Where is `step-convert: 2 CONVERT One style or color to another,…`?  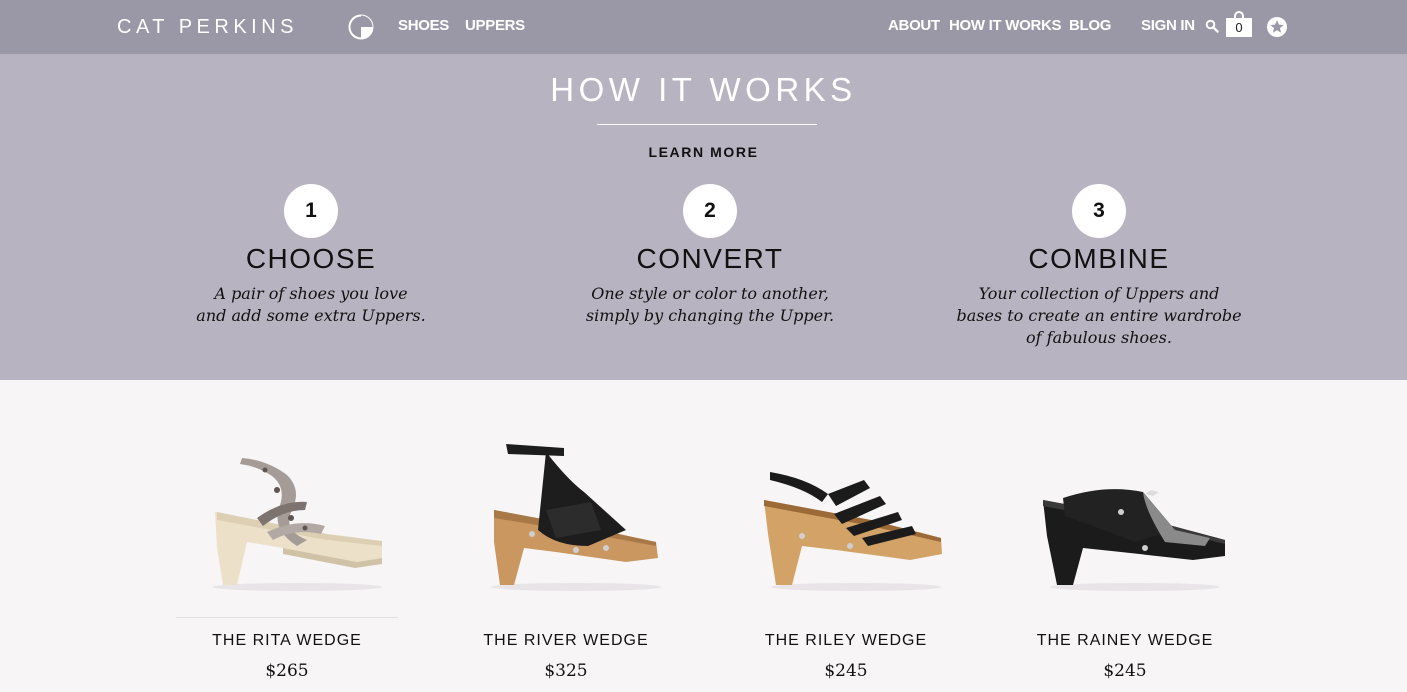
step-convert: 2 CONVERT One style or color to another,… is located at coordinates (710, 255).